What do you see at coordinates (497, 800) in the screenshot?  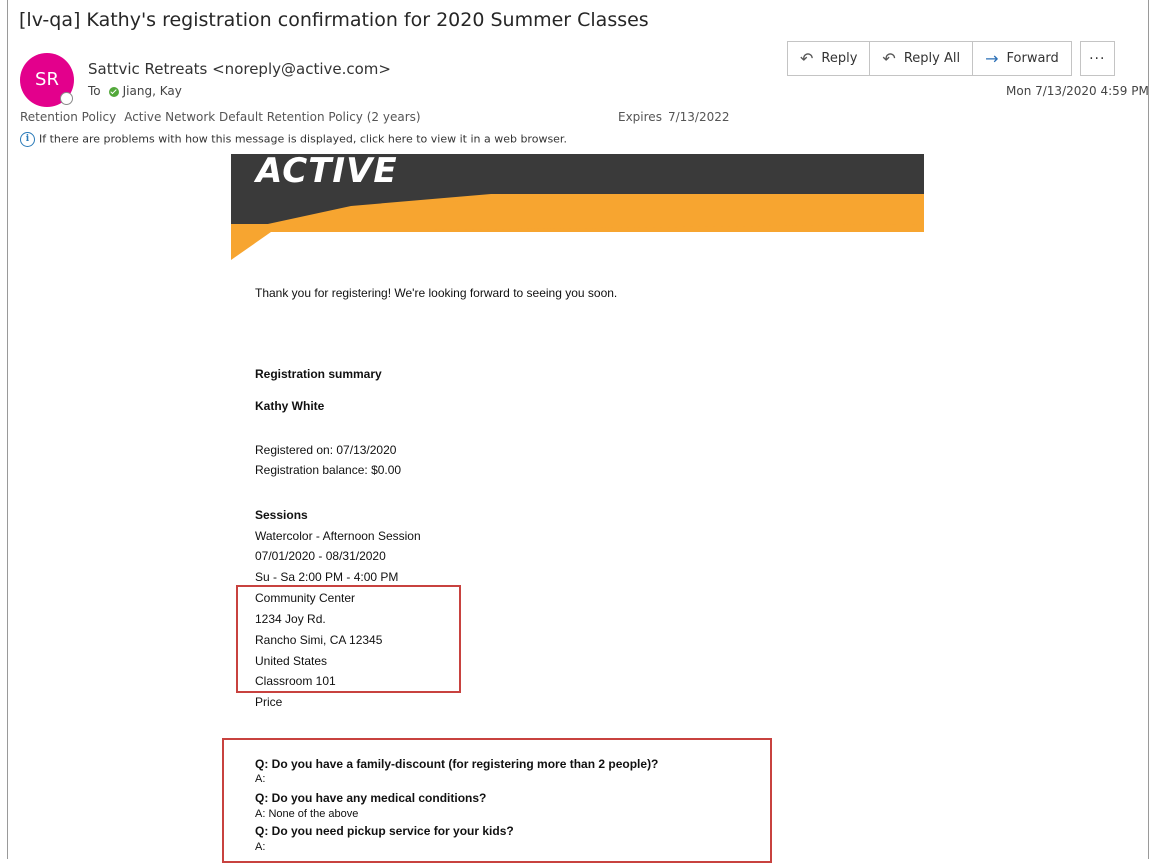 I see `questions-highlight-box` at bounding box center [497, 800].